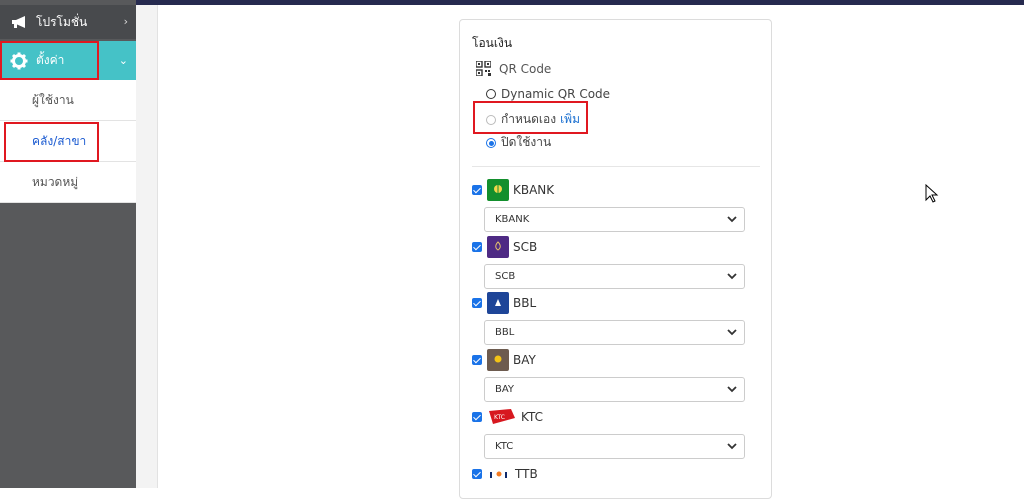 The width and height of the screenshot is (1024, 499). I want to click on option-label: กำหนดเอง, so click(529, 119).